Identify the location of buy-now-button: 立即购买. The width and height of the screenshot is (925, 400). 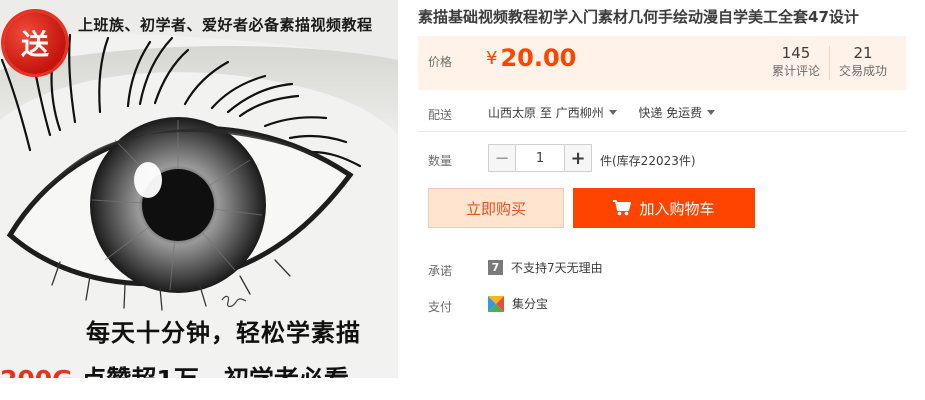
(496, 208).